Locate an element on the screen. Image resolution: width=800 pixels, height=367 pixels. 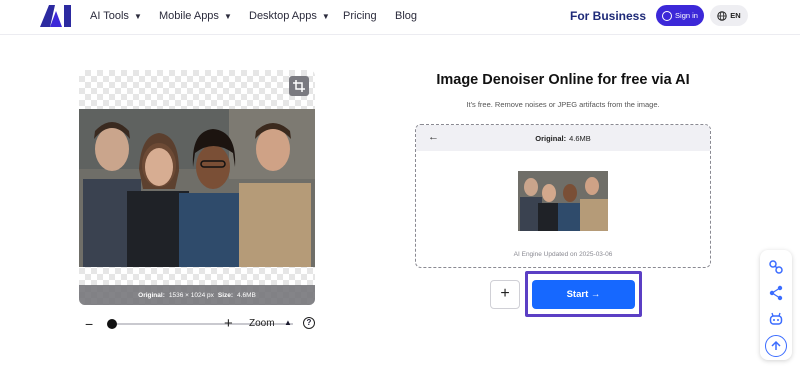
nav-mobile-apps-label: Mobile Apps is located at coordinates (189, 16).